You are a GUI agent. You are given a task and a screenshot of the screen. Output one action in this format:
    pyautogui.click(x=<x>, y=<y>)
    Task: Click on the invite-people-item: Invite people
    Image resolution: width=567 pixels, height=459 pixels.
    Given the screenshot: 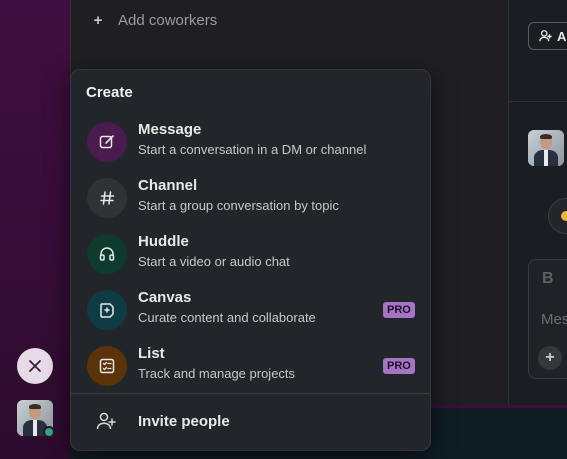 What is the action you would take?
    pyautogui.click(x=250, y=422)
    